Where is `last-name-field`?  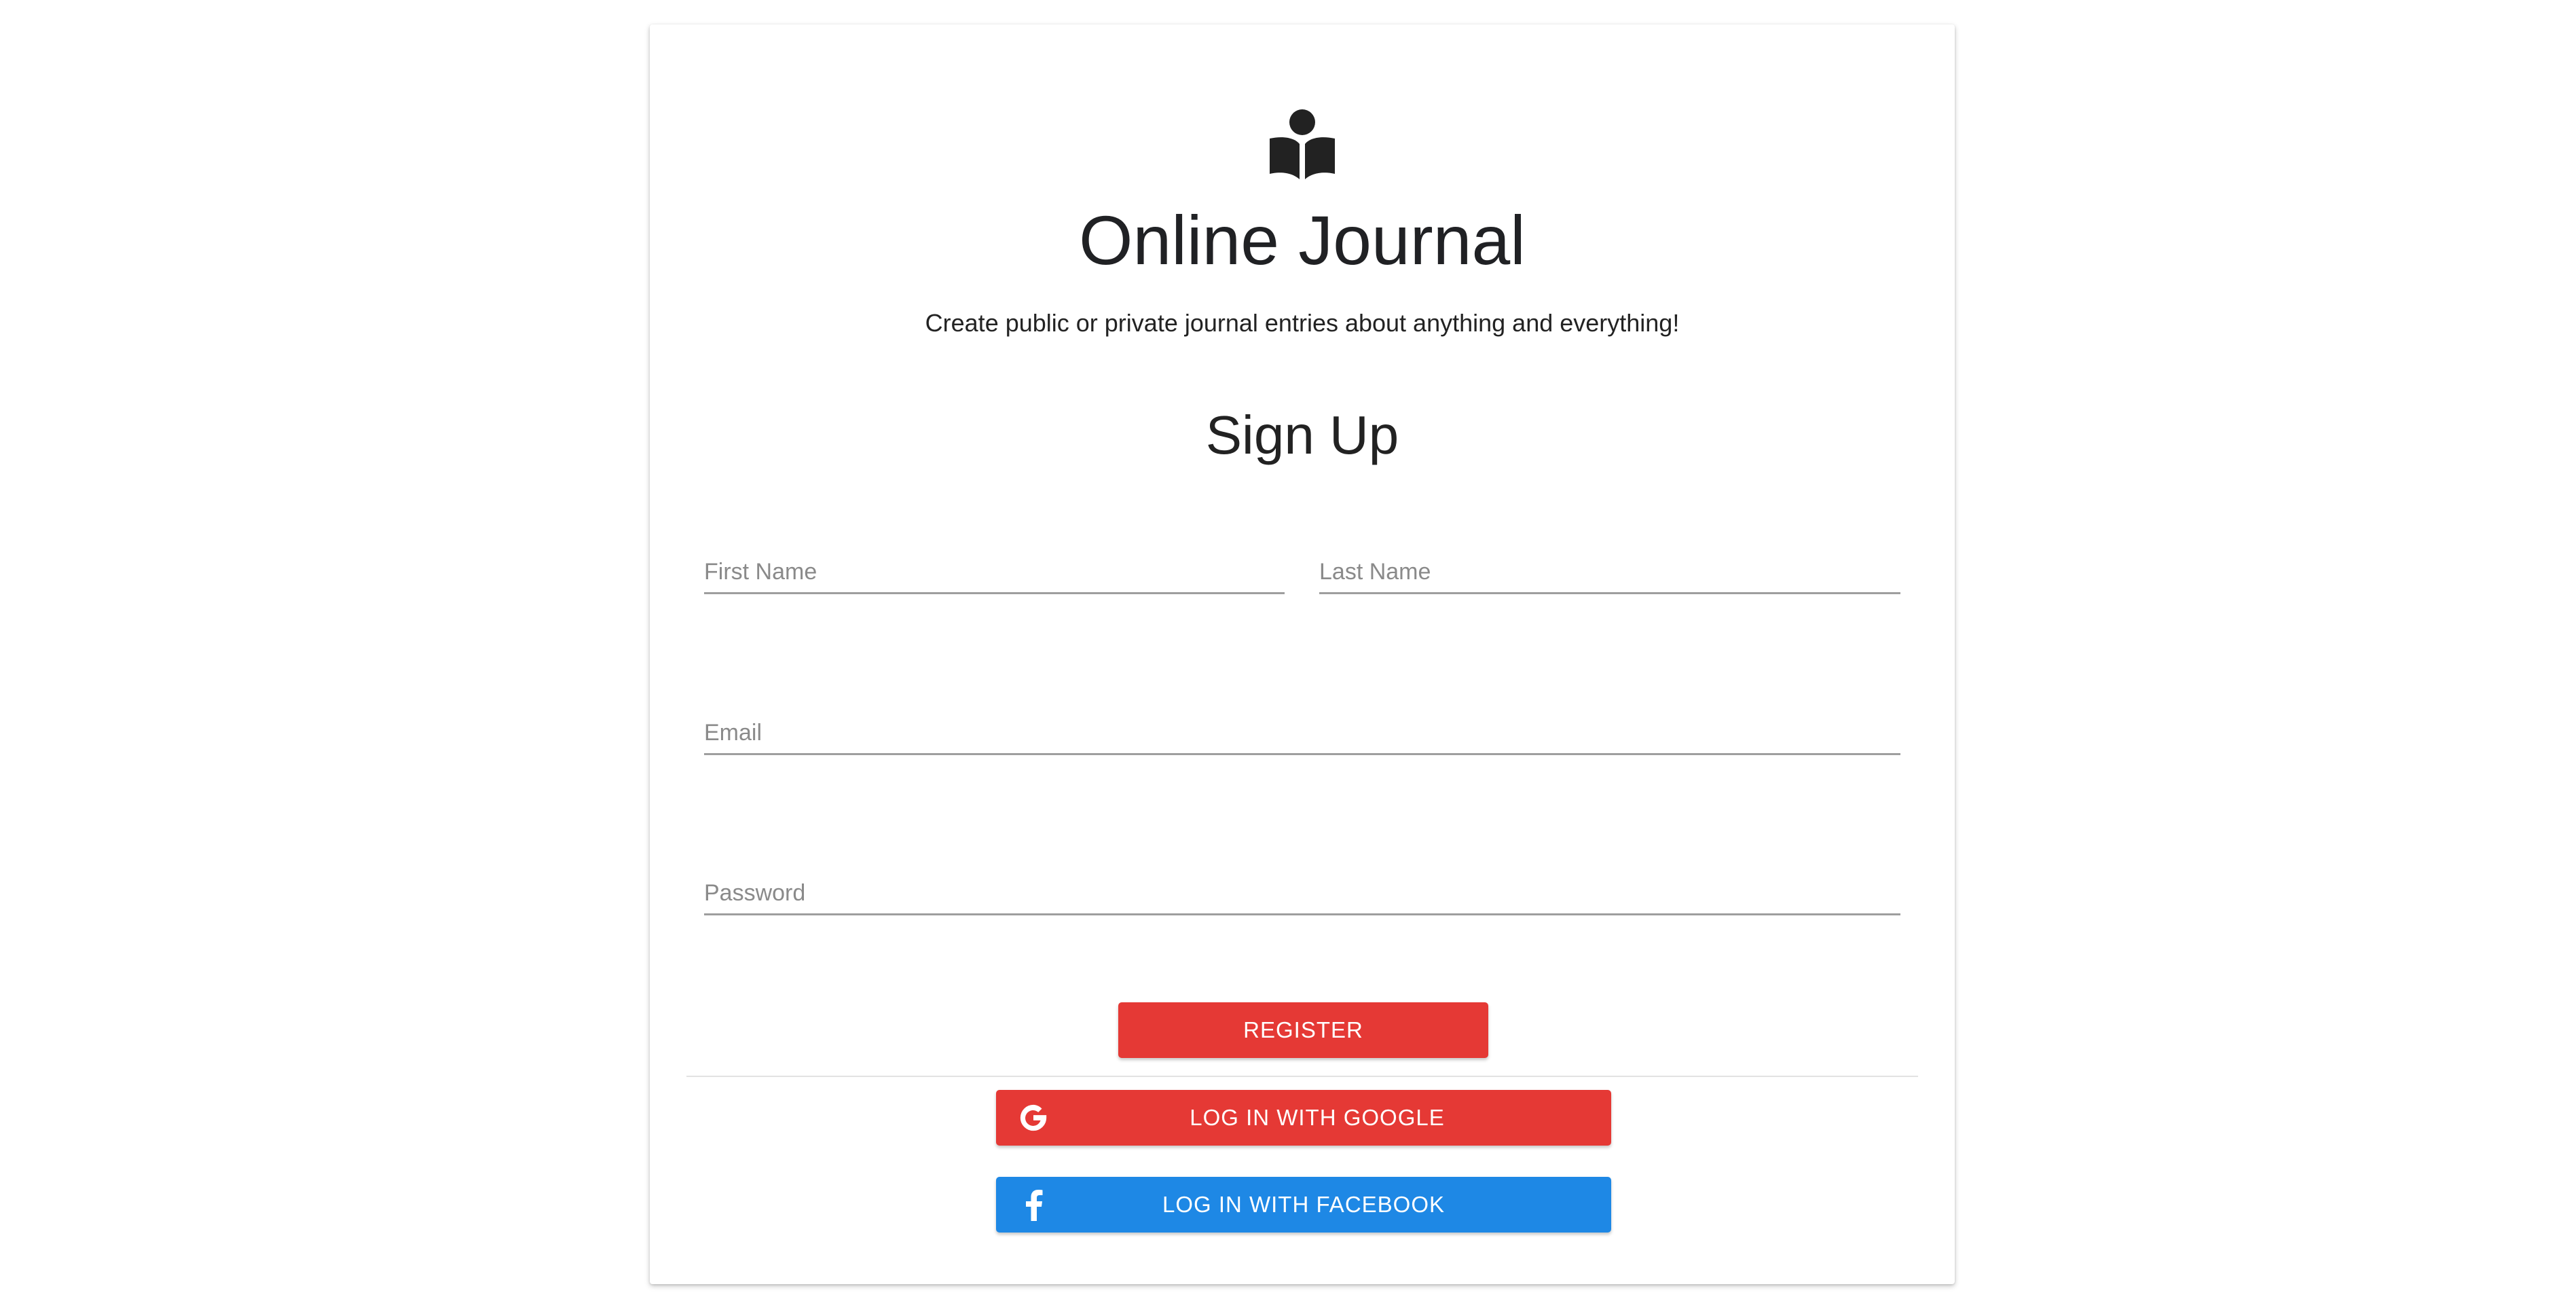 last-name-field is located at coordinates (1609, 566).